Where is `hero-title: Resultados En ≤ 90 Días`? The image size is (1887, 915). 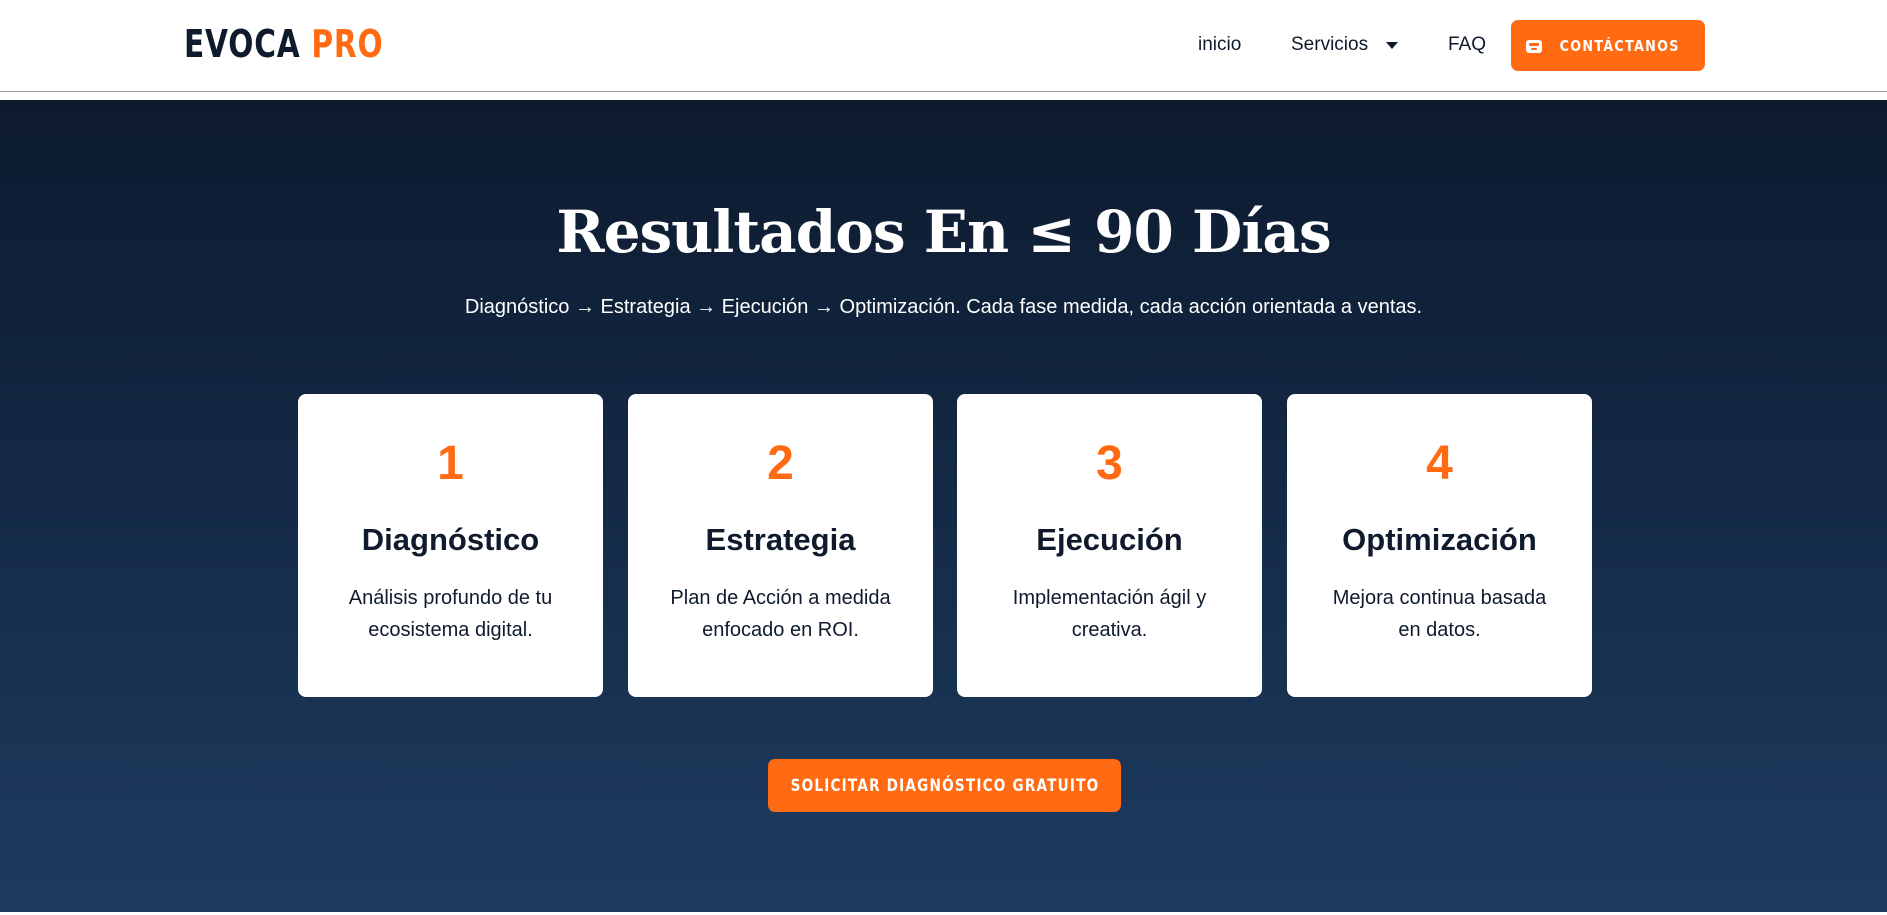 hero-title: Resultados En ≤ 90 Días is located at coordinates (943, 232).